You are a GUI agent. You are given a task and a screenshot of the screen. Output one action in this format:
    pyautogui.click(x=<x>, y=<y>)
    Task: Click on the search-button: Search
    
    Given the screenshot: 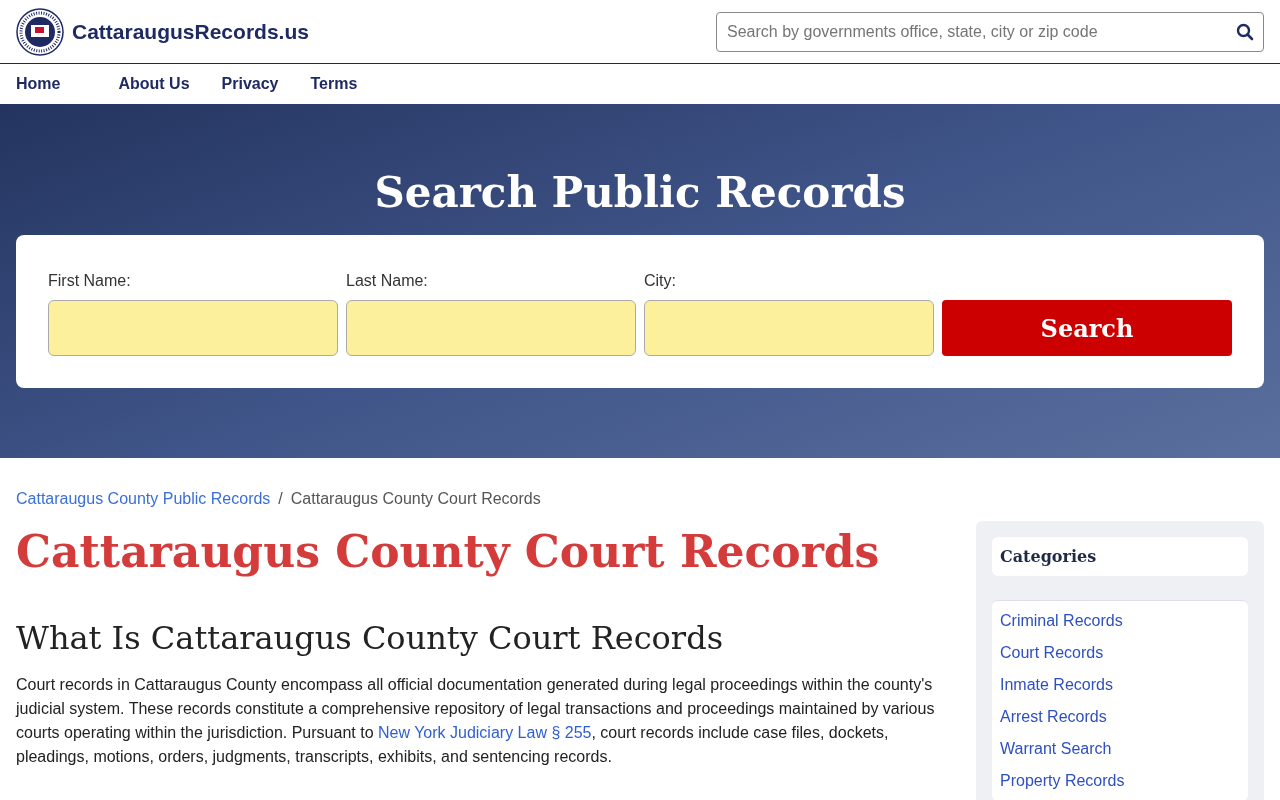 What is the action you would take?
    pyautogui.click(x=1087, y=328)
    